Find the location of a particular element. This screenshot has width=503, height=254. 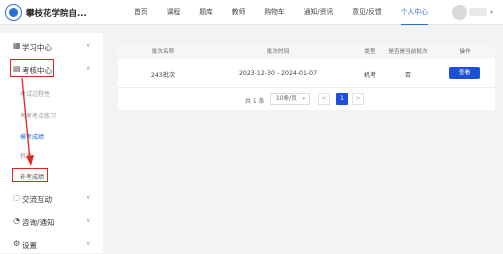

row-divider is located at coordinates (306, 87).